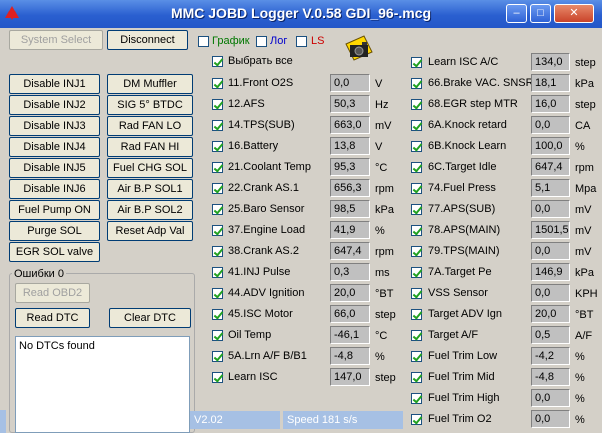  I want to click on maximize-button: □, so click(540, 13).